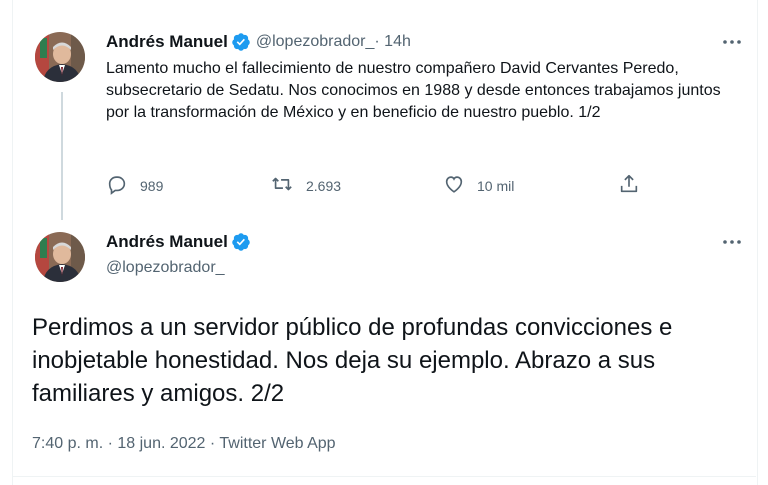 Image resolution: width=768 pixels, height=485 pixels. I want to click on retweet-count: 2.693, so click(324, 186).